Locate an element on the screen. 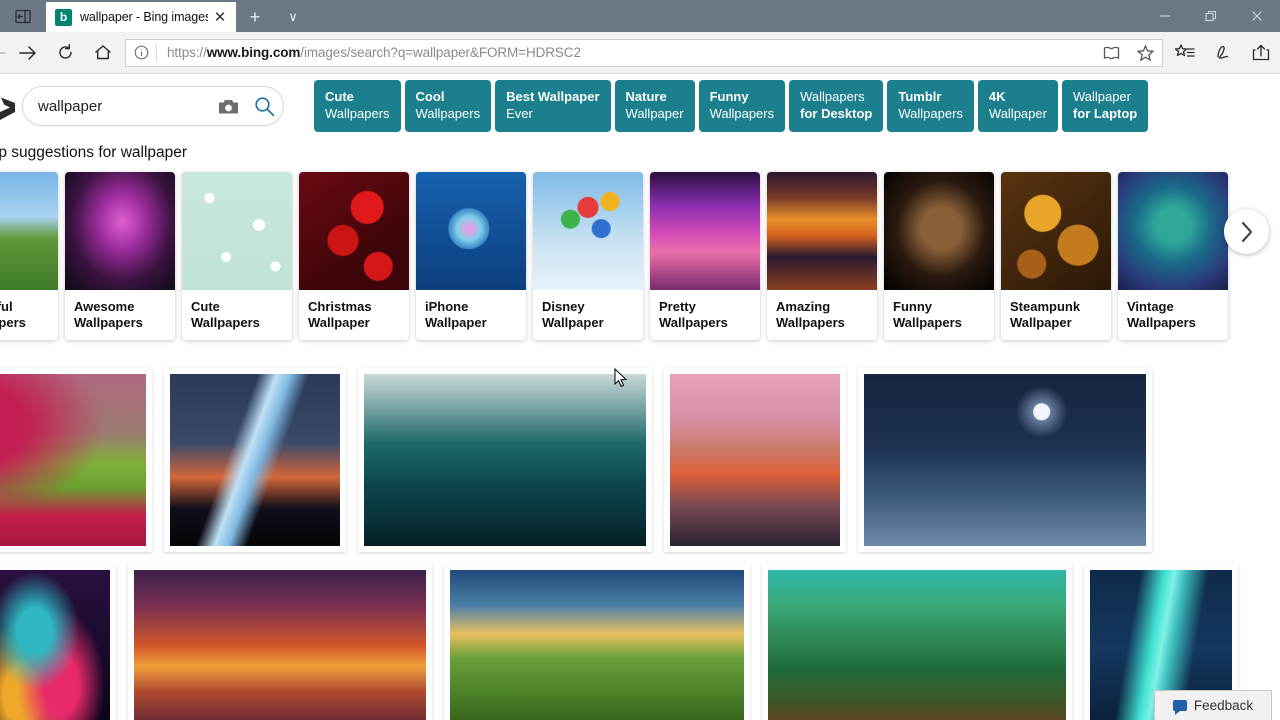  related-chip: 4K Wallpaper is located at coordinates (1017, 106).